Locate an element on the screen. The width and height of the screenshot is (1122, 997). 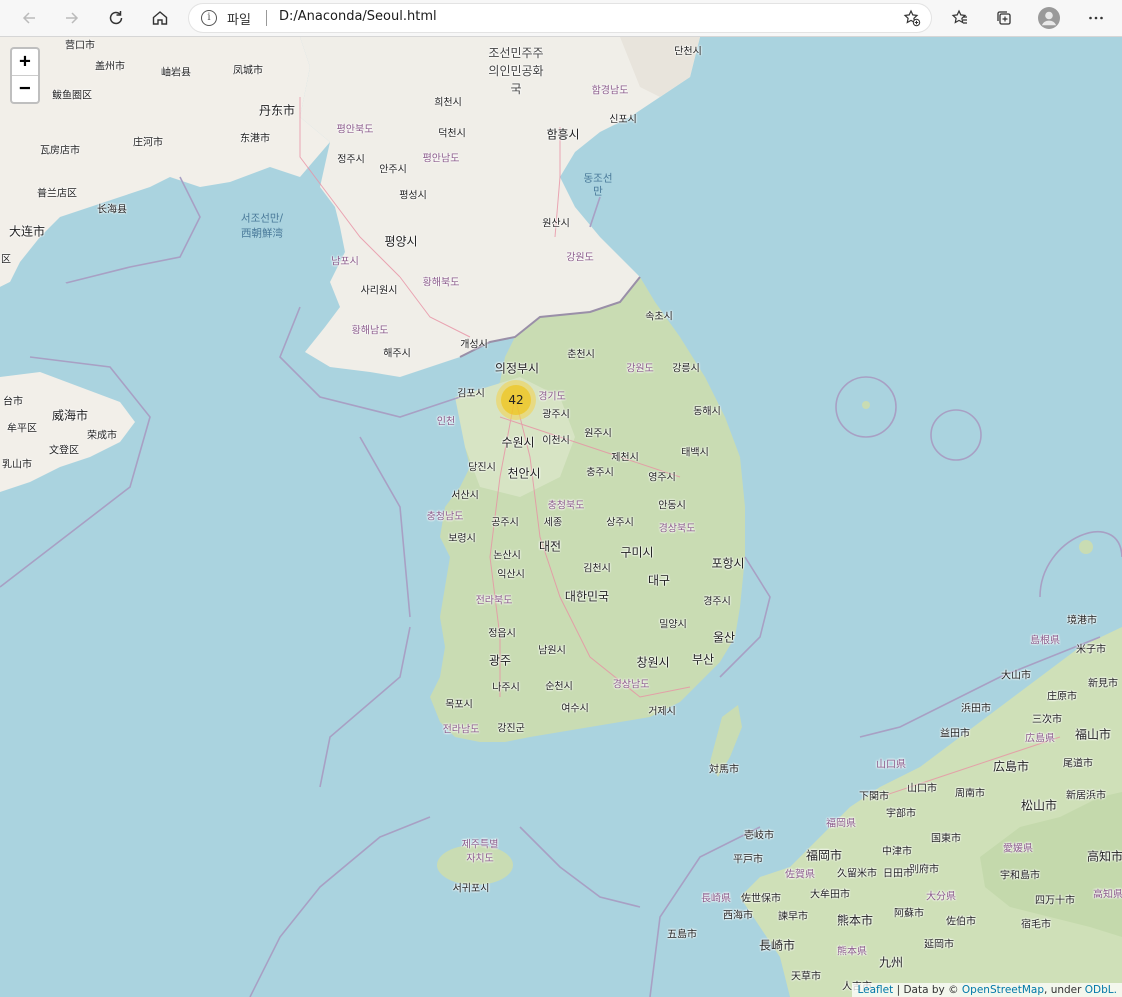
place-label: 남원시 is located at coordinates (552, 651).